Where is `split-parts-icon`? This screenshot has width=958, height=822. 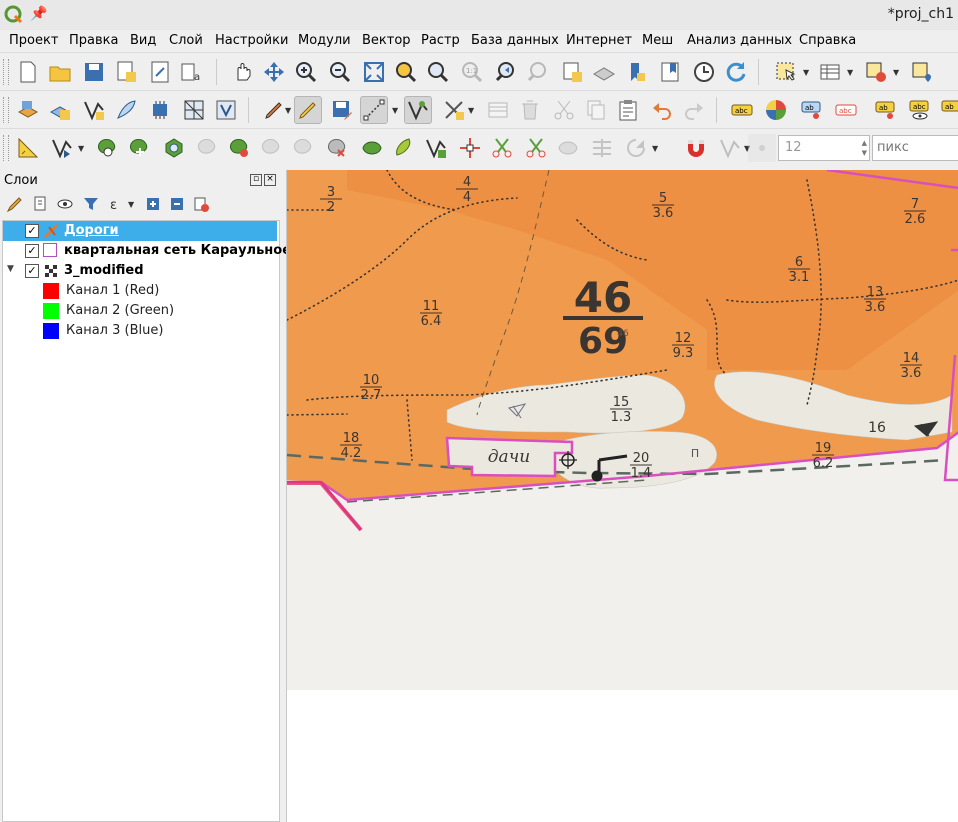
split-parts-icon is located at coordinates (470, 148).